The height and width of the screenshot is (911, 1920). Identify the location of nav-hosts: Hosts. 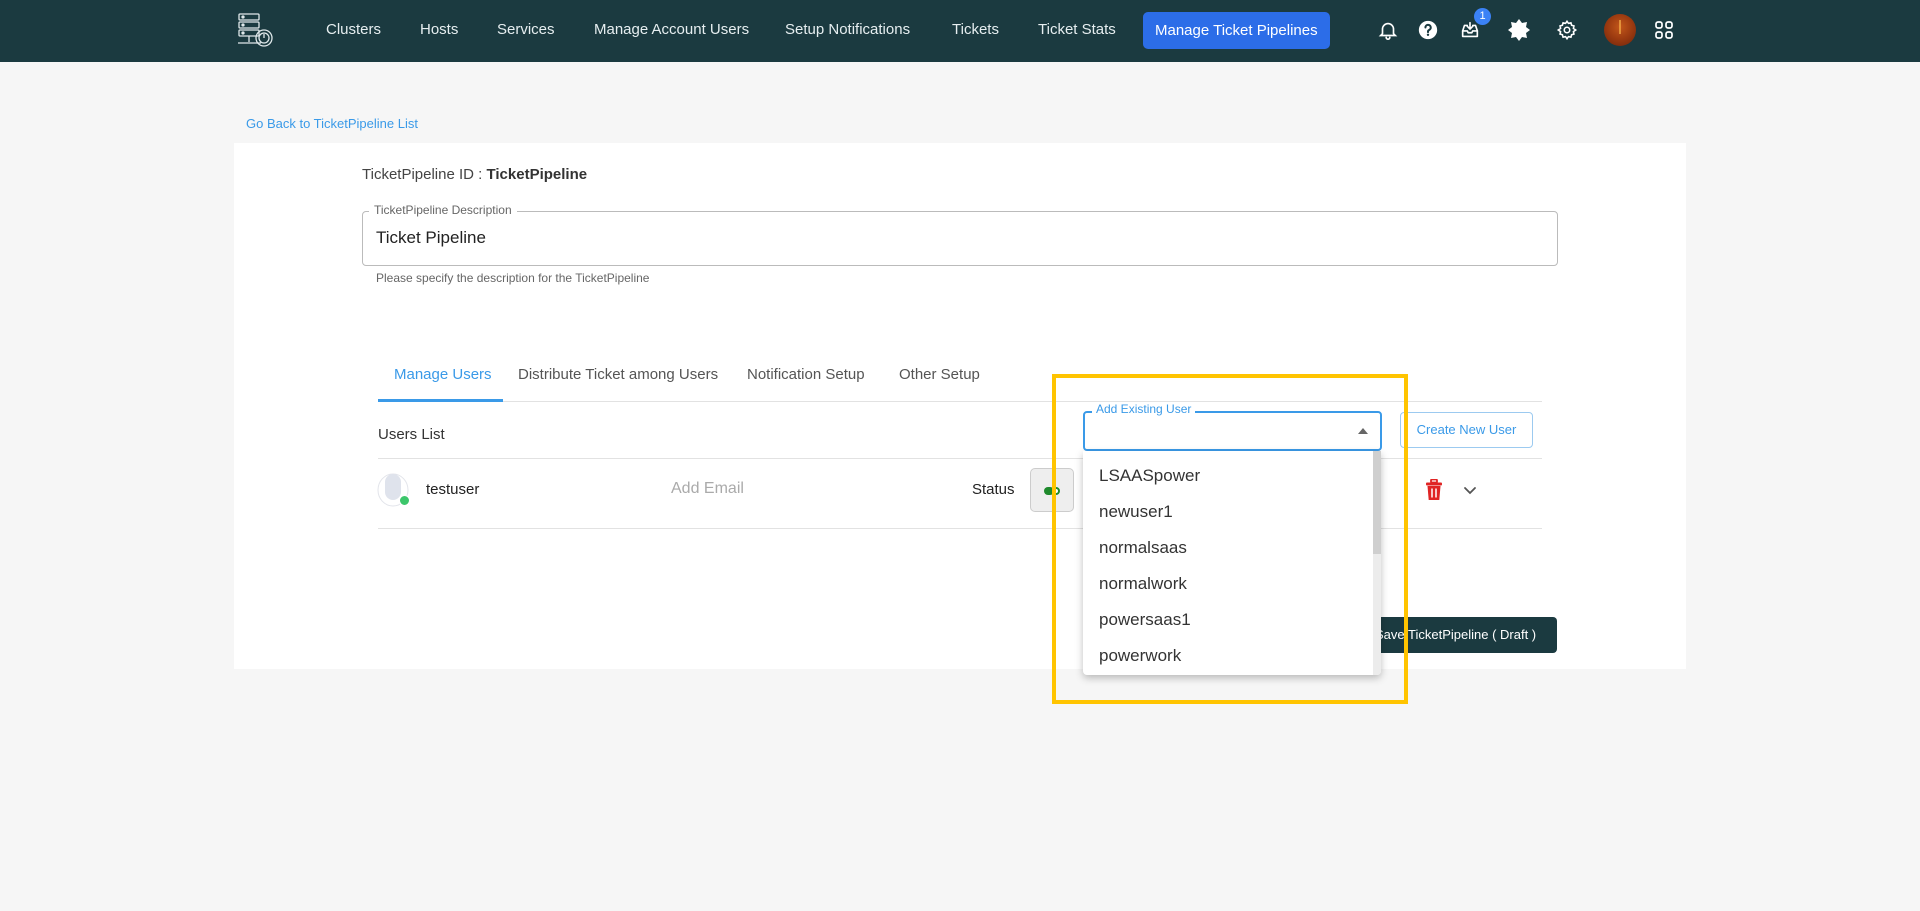
(439, 31).